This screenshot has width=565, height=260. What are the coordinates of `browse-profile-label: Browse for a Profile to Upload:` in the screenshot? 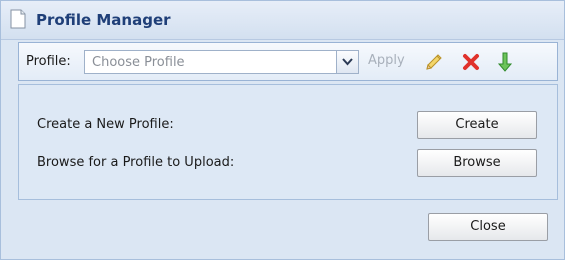 It's located at (136, 162).